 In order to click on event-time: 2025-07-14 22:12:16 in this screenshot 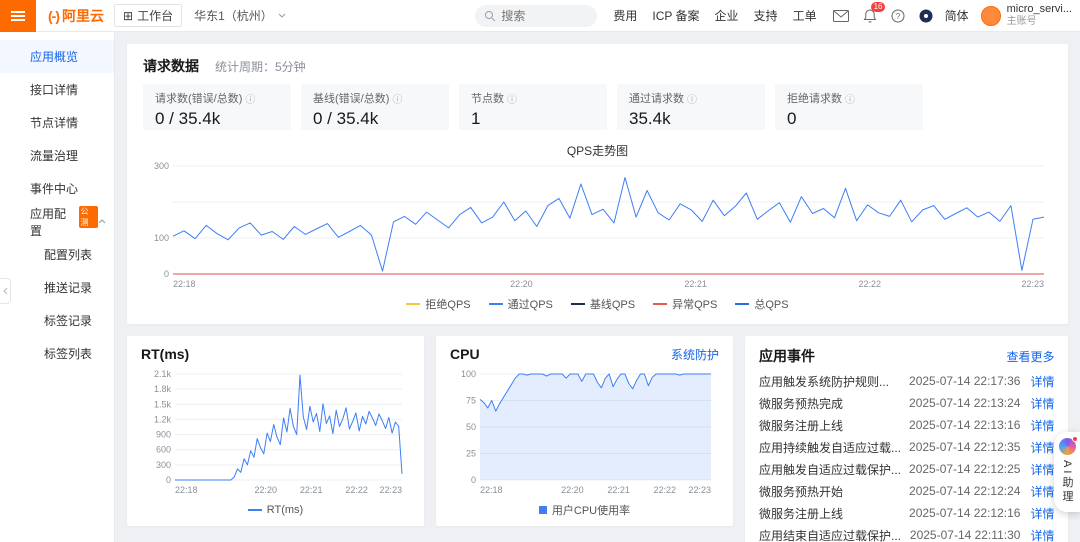, I will do `click(965, 513)`.